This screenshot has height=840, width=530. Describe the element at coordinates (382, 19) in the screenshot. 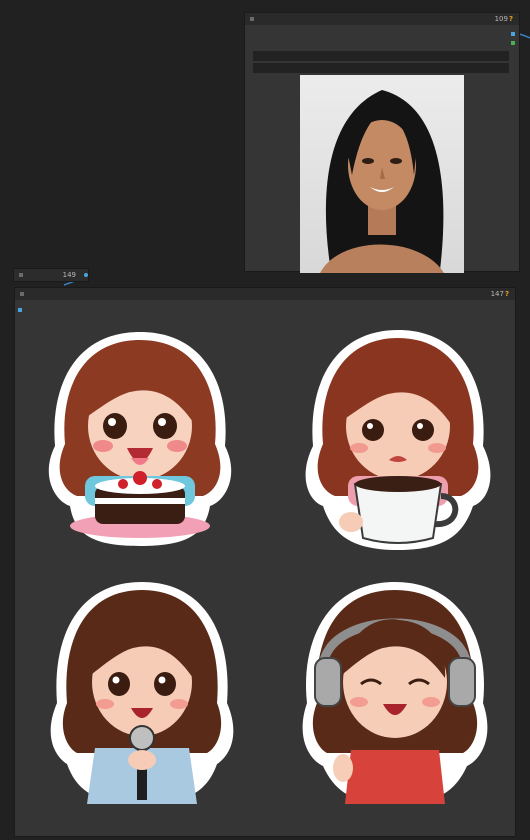

I see `node-header: 109?` at that location.